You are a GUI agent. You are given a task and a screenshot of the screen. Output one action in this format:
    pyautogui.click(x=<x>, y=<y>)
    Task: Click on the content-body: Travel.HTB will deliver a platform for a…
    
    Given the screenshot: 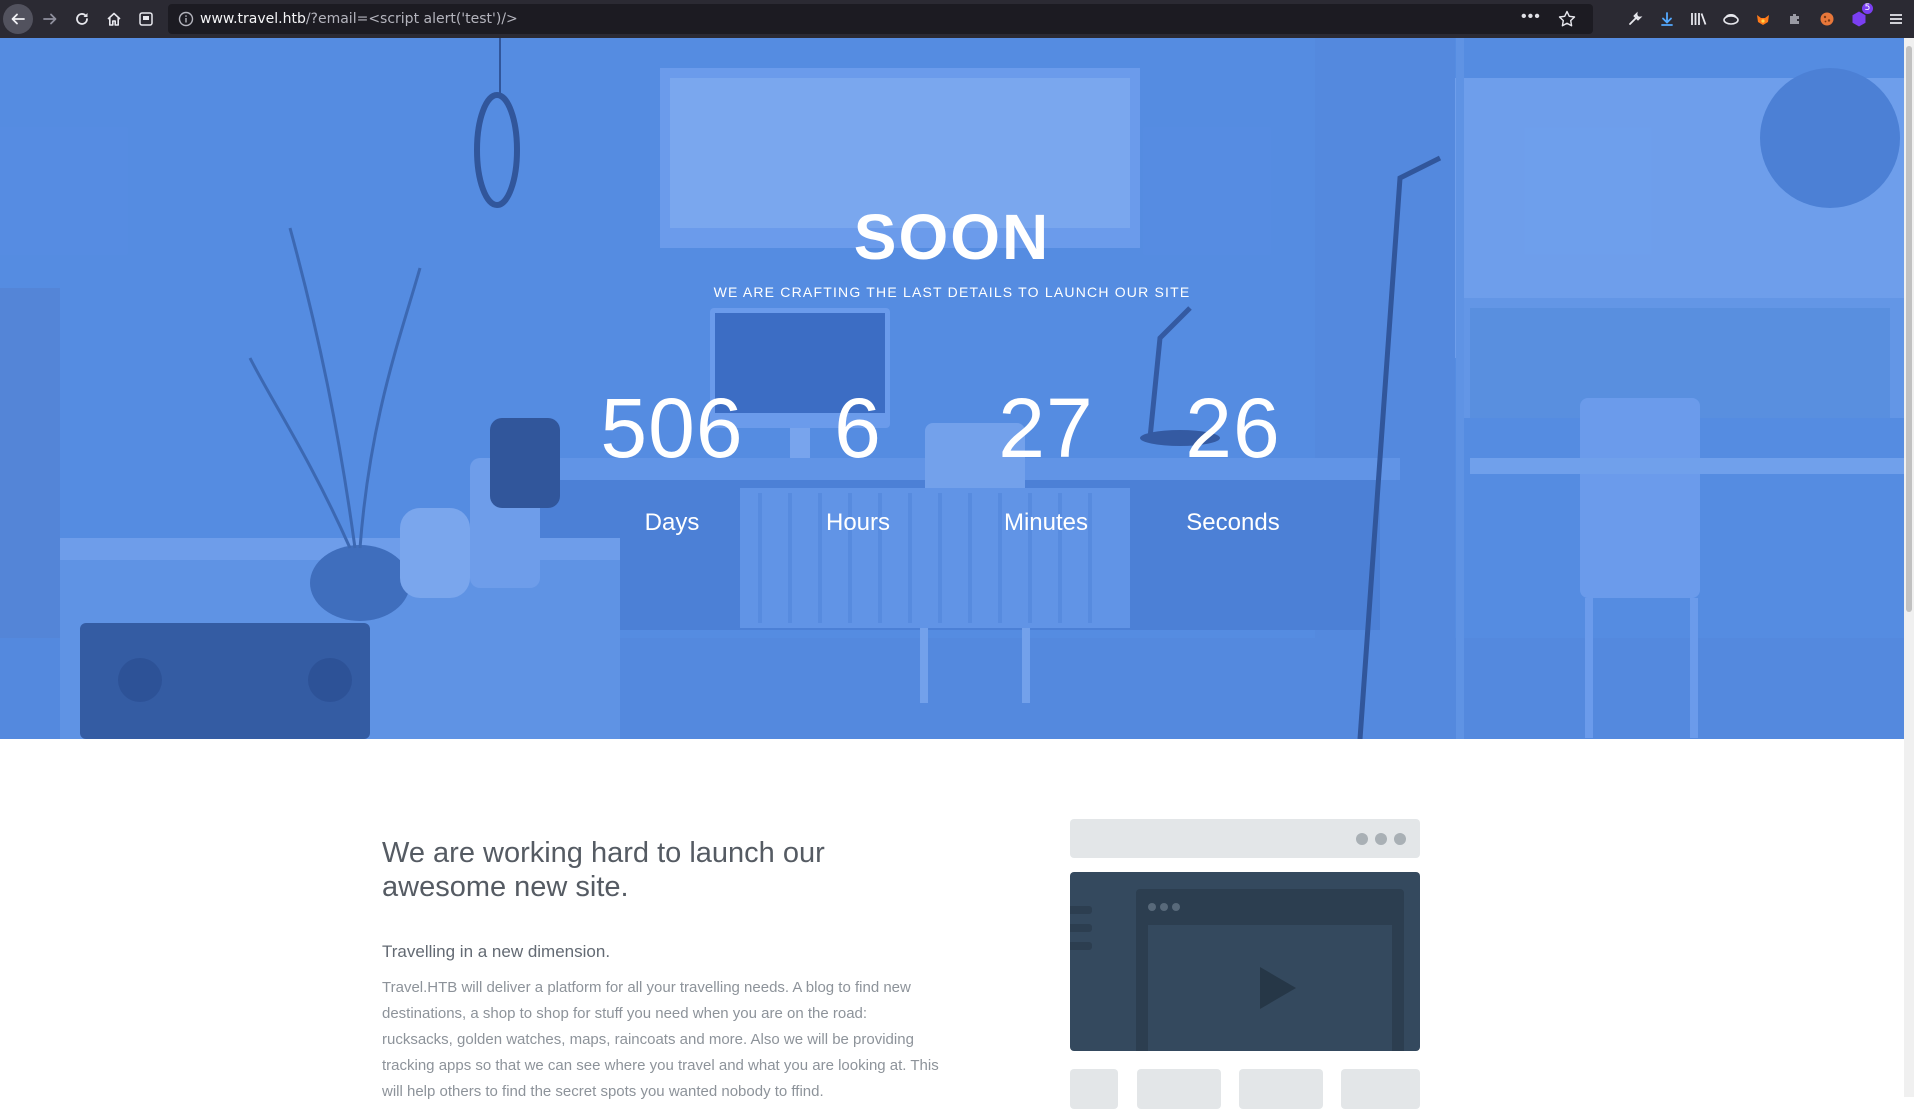 What is the action you would take?
    pyautogui.click(x=660, y=1039)
    